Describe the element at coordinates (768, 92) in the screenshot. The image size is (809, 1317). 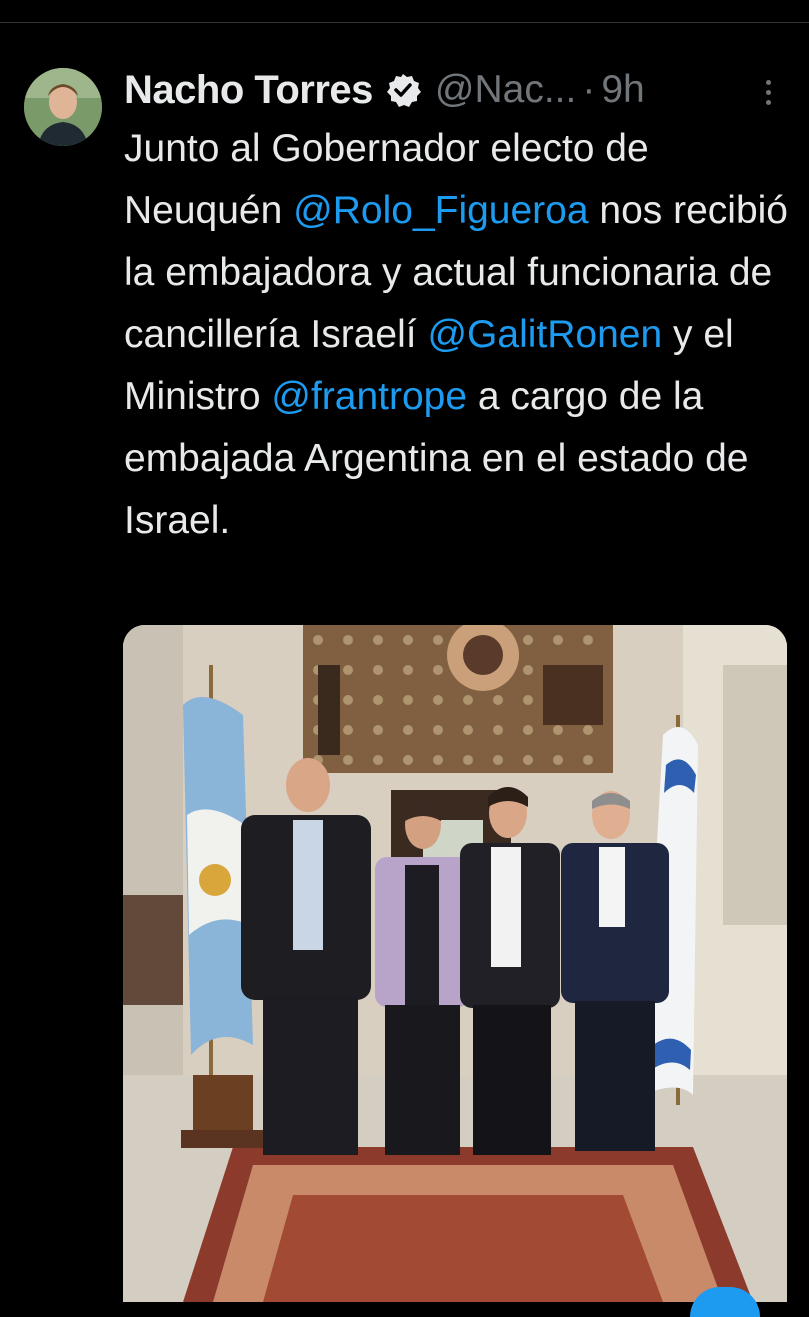
I see `more-options-icon` at that location.